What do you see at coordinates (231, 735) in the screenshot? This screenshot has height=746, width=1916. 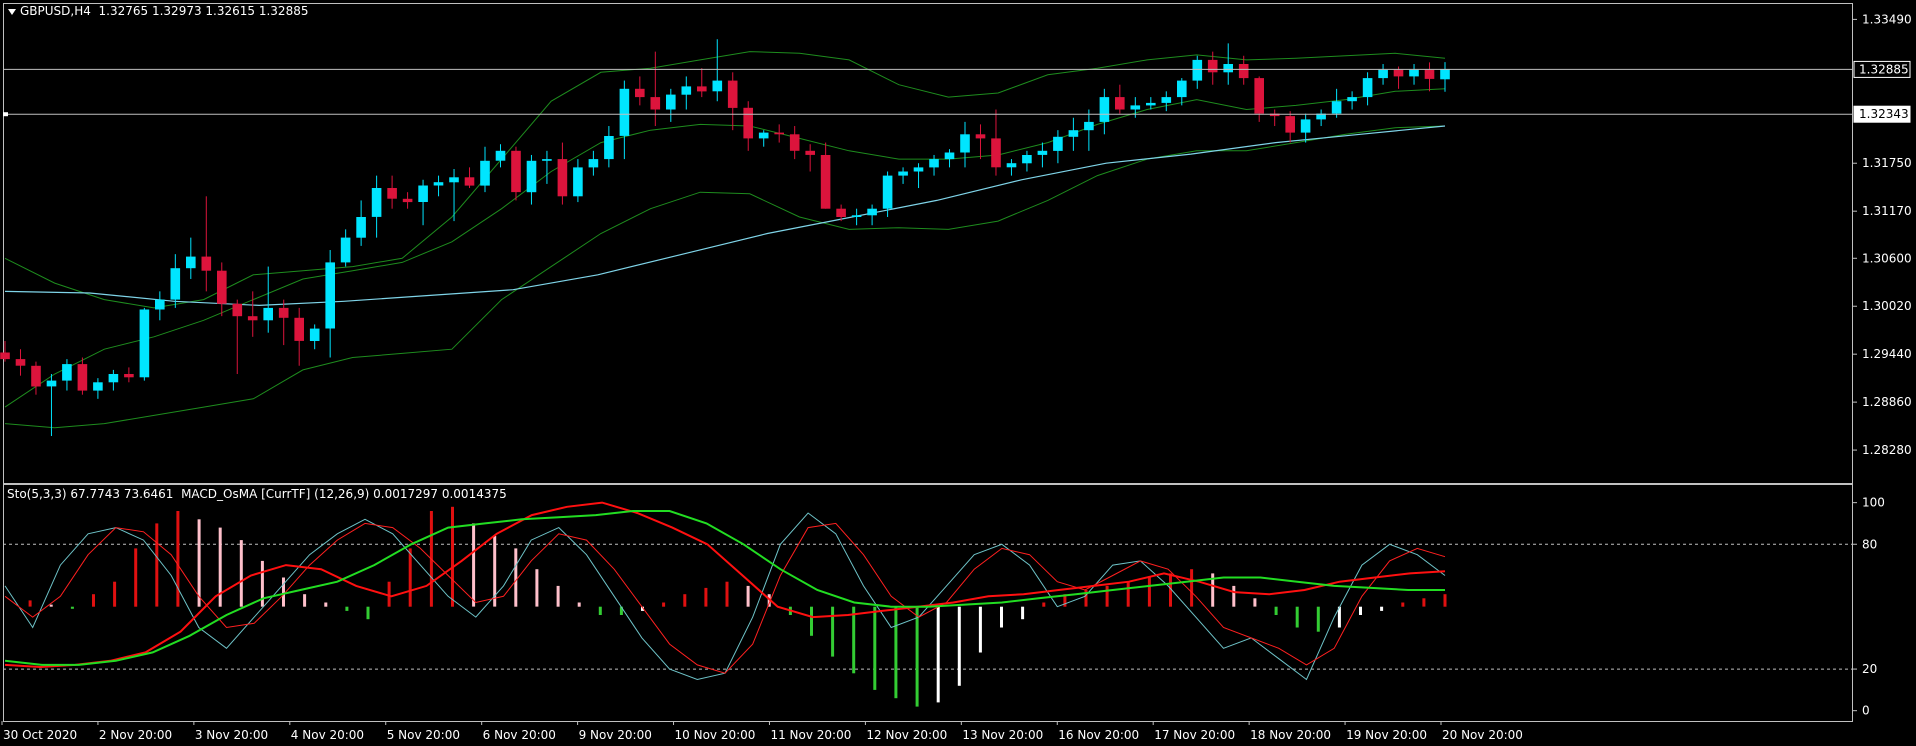 I see `x-axis-tick-label: 3 Nov 20:00` at bounding box center [231, 735].